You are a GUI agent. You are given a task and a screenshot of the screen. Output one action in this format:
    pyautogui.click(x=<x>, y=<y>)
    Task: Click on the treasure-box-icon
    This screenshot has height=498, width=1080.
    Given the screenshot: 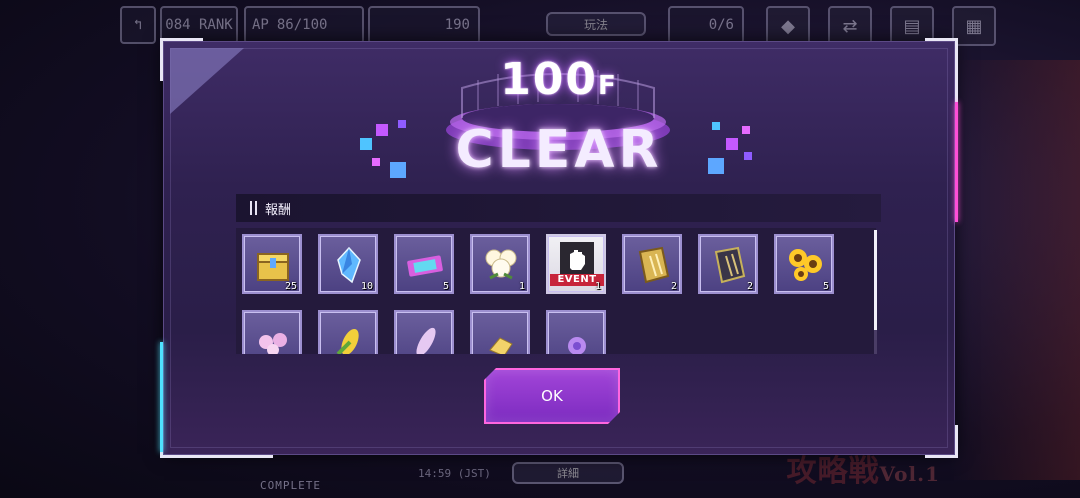 What is the action you would take?
    pyautogui.click(x=273, y=267)
    